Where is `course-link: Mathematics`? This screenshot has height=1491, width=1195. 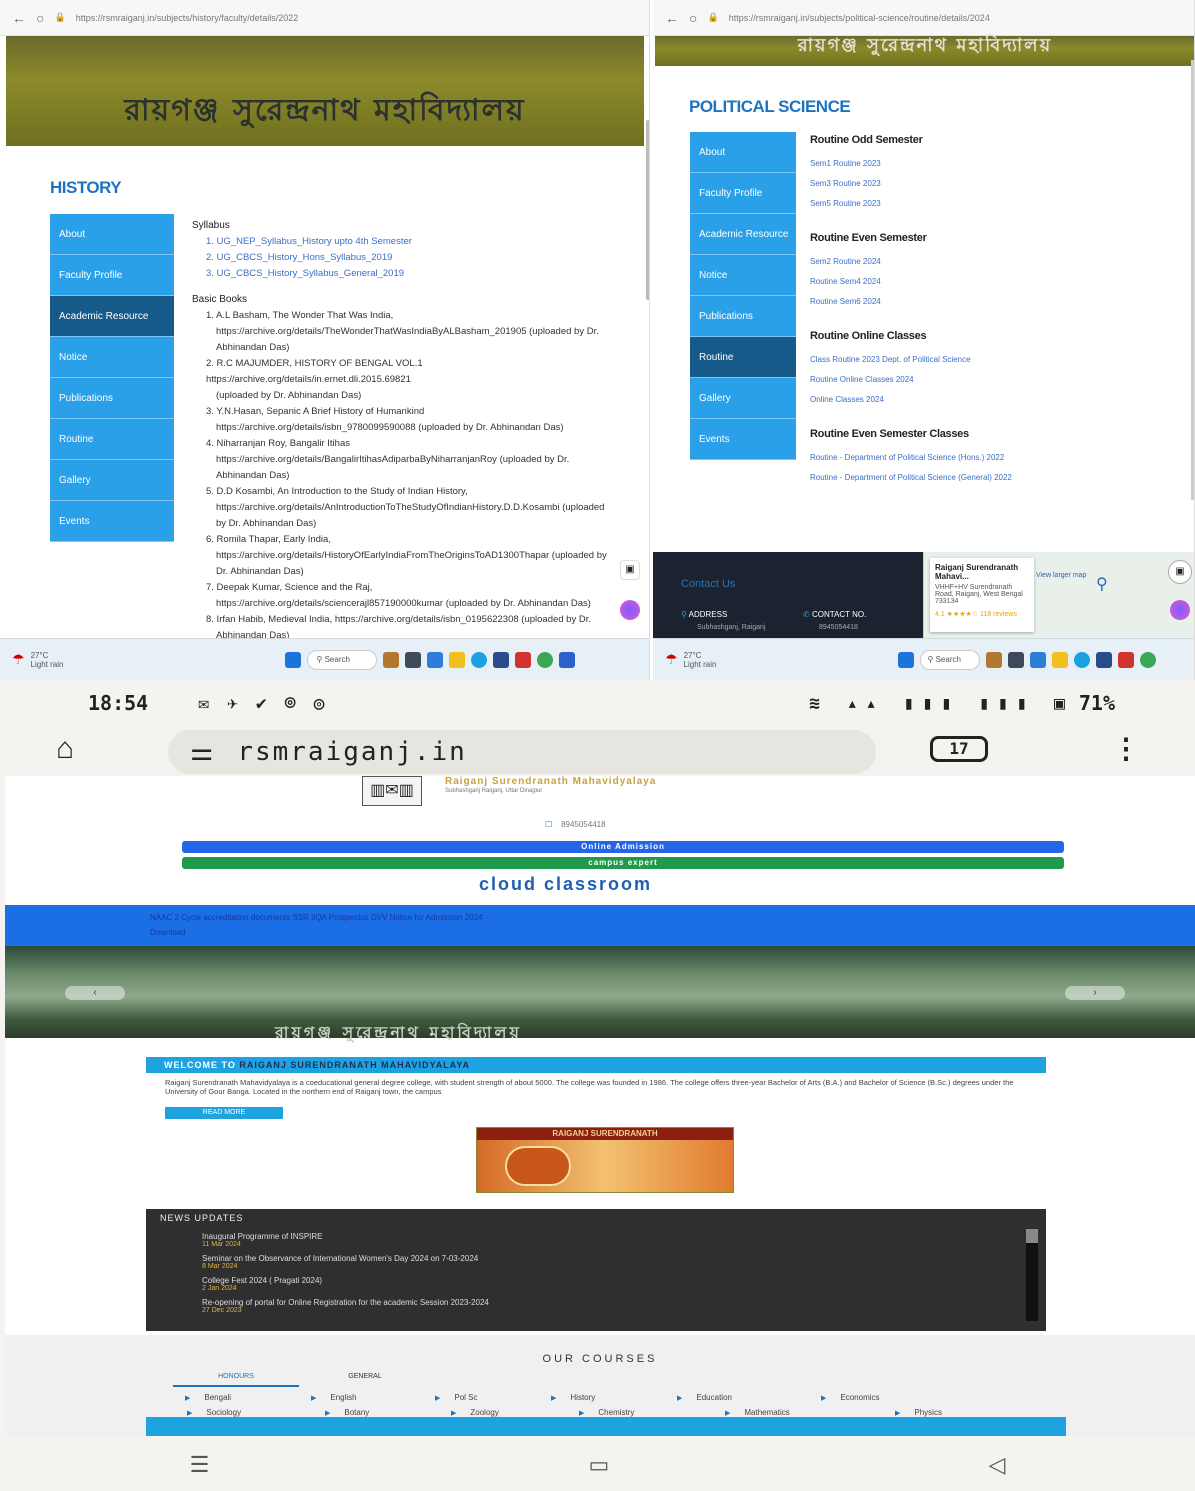 course-link: Mathematics is located at coordinates (757, 1412).